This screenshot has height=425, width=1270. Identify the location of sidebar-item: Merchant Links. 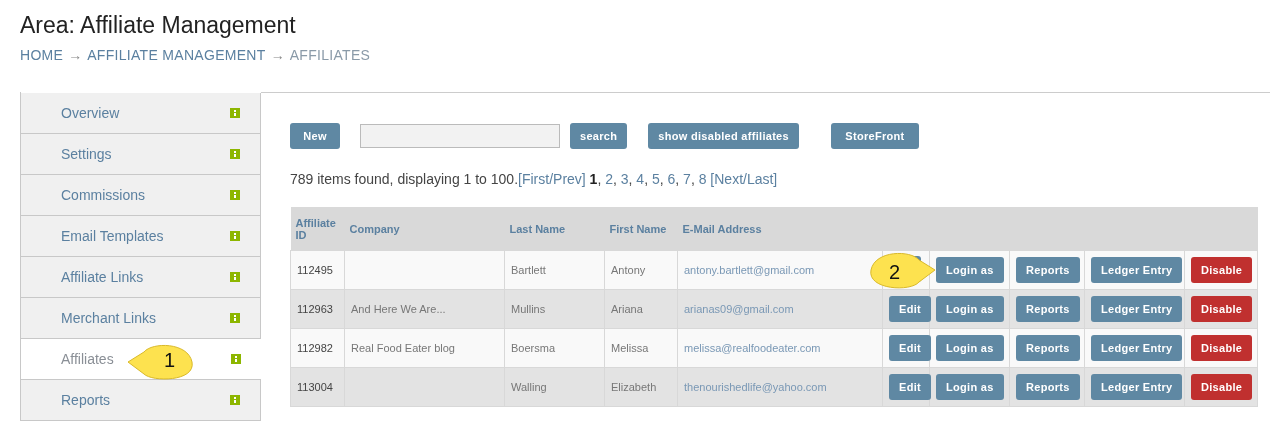
(141, 318).